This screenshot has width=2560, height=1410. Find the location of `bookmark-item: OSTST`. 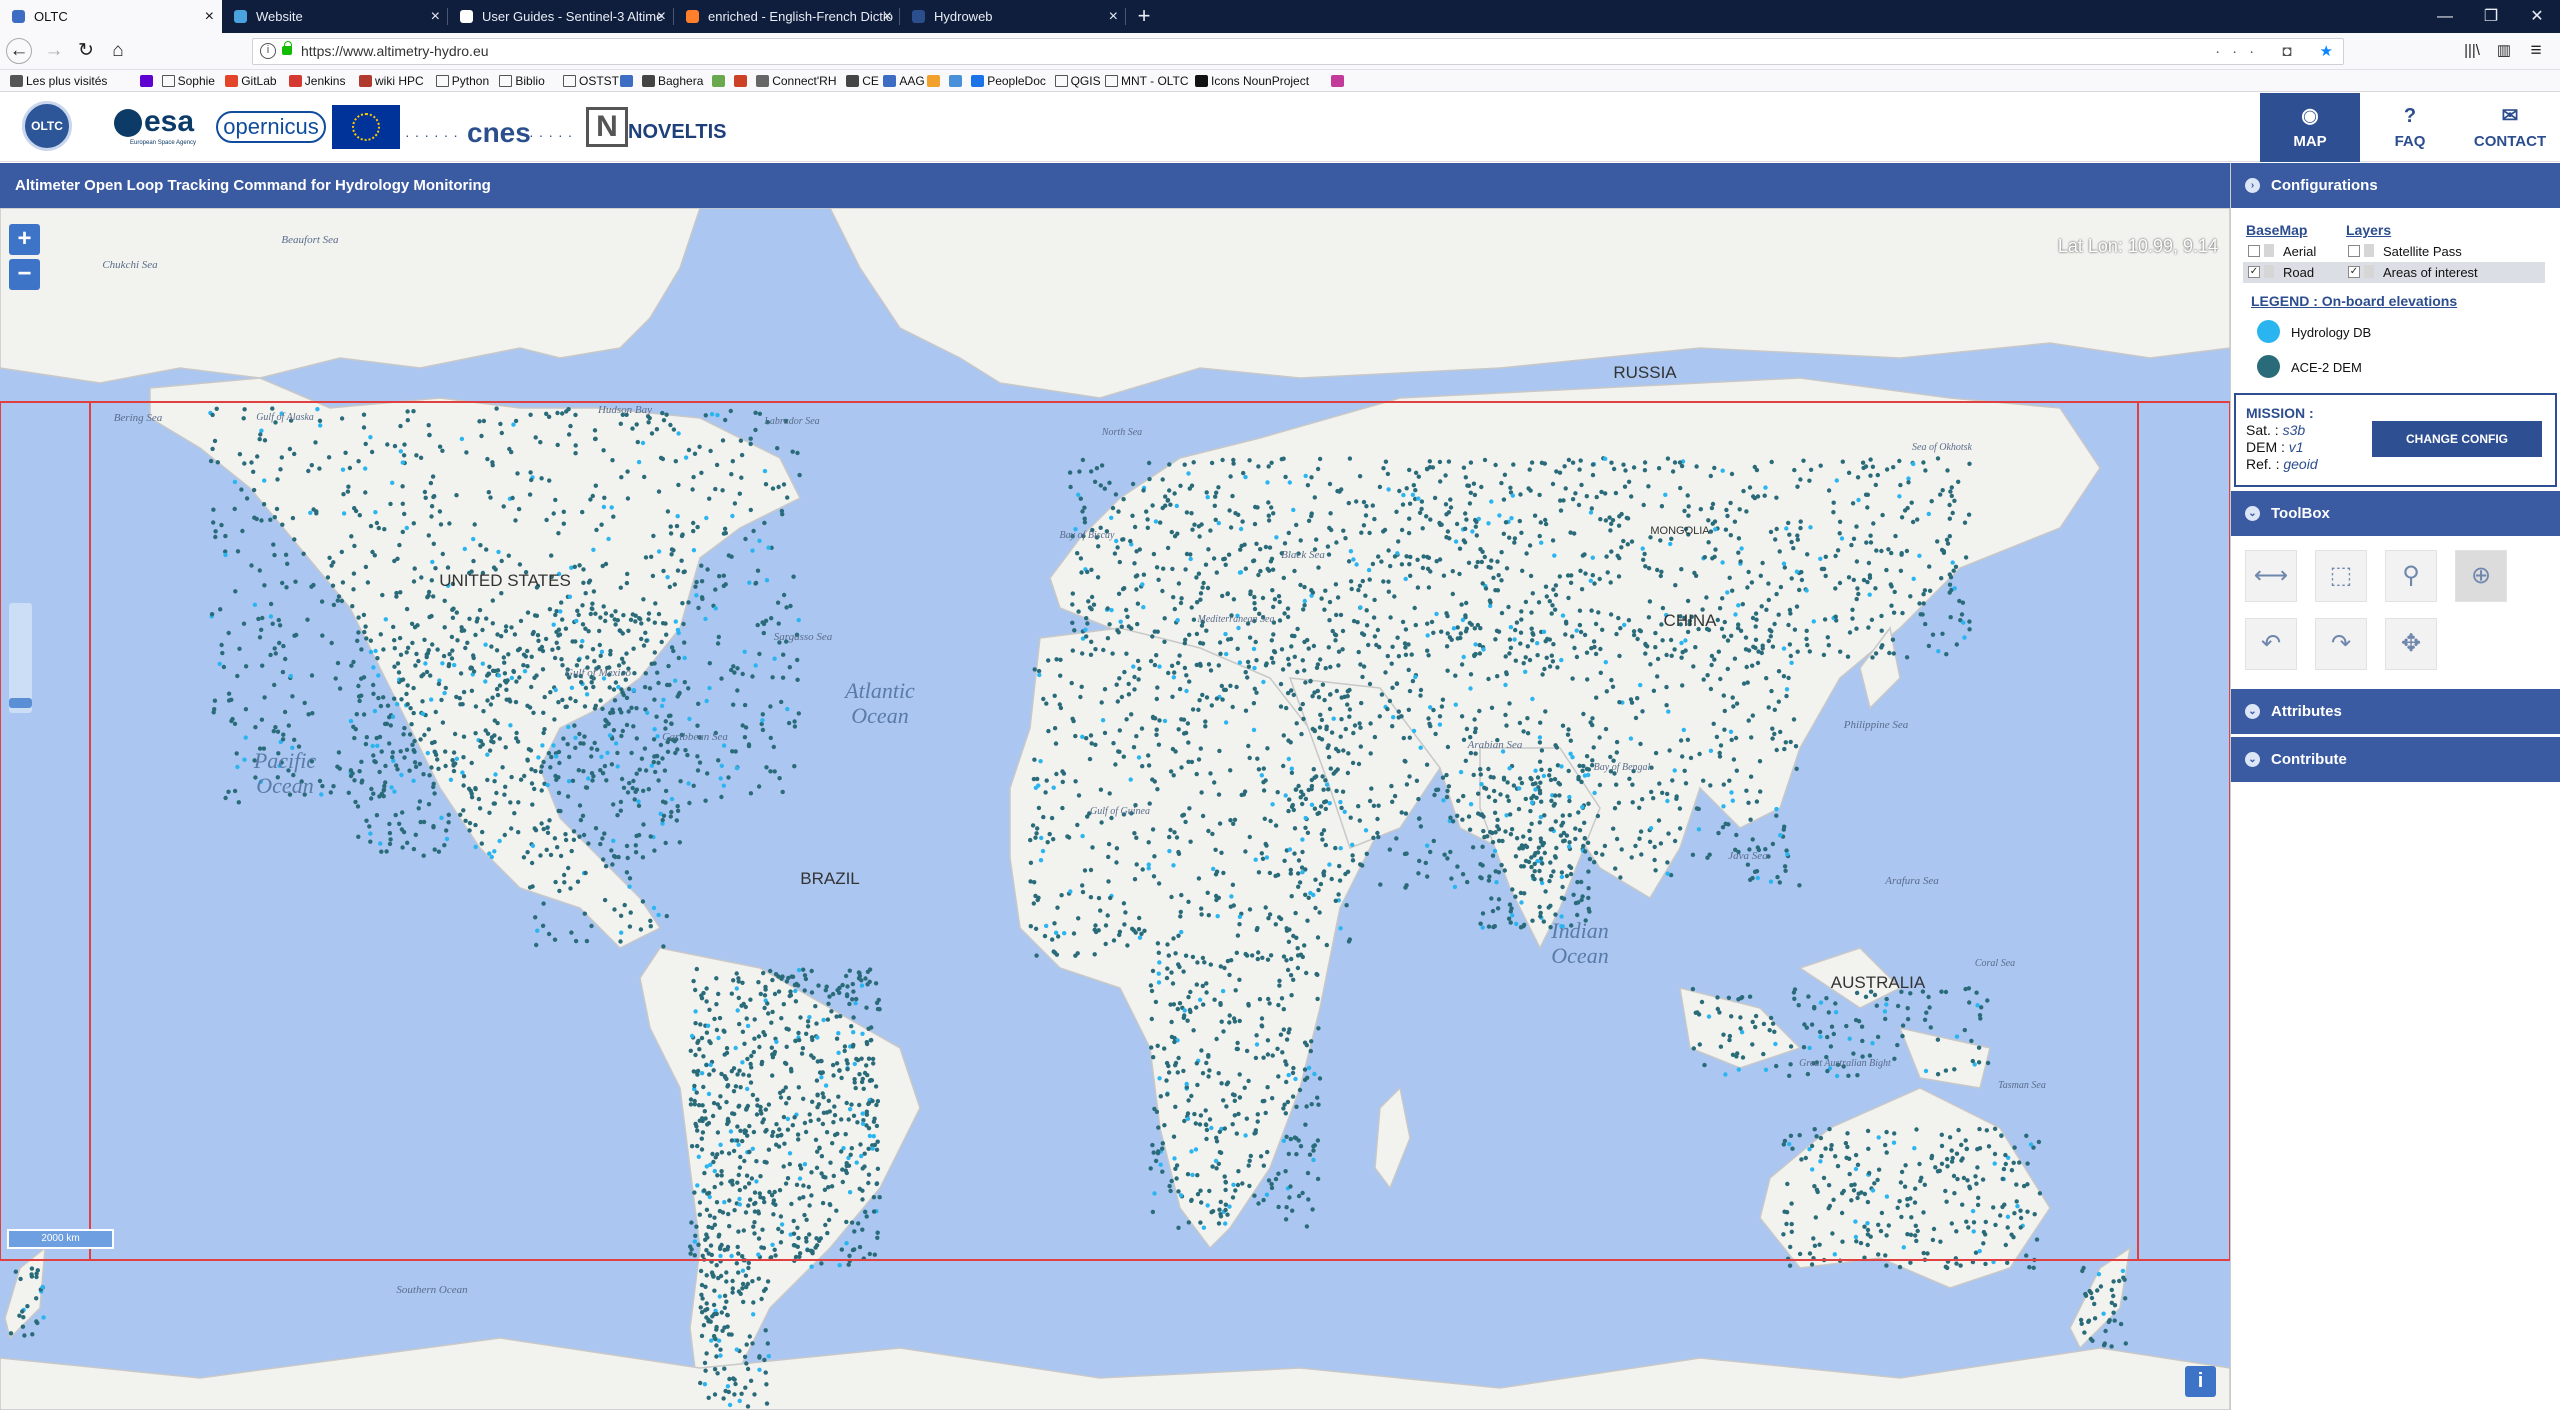

bookmark-item: OSTST is located at coordinates (591, 81).